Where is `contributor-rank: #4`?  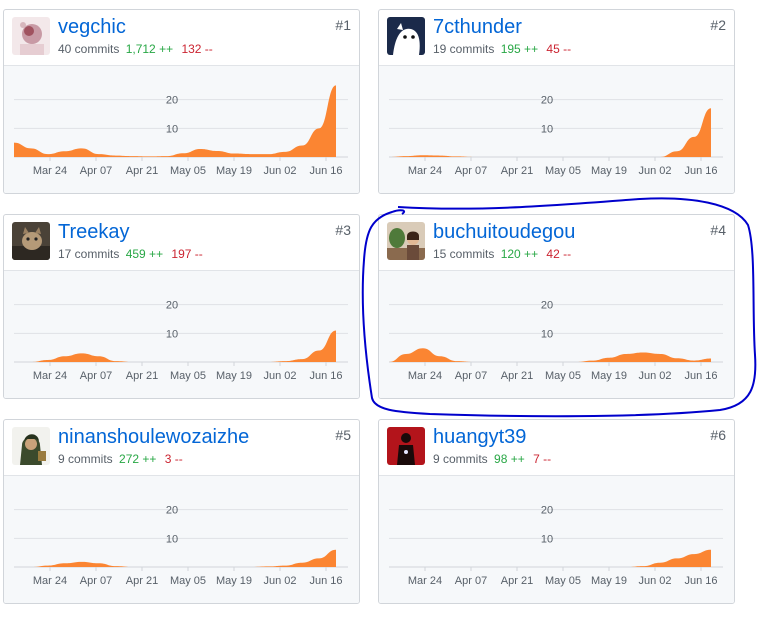
contributor-rank: #4 is located at coordinates (718, 230).